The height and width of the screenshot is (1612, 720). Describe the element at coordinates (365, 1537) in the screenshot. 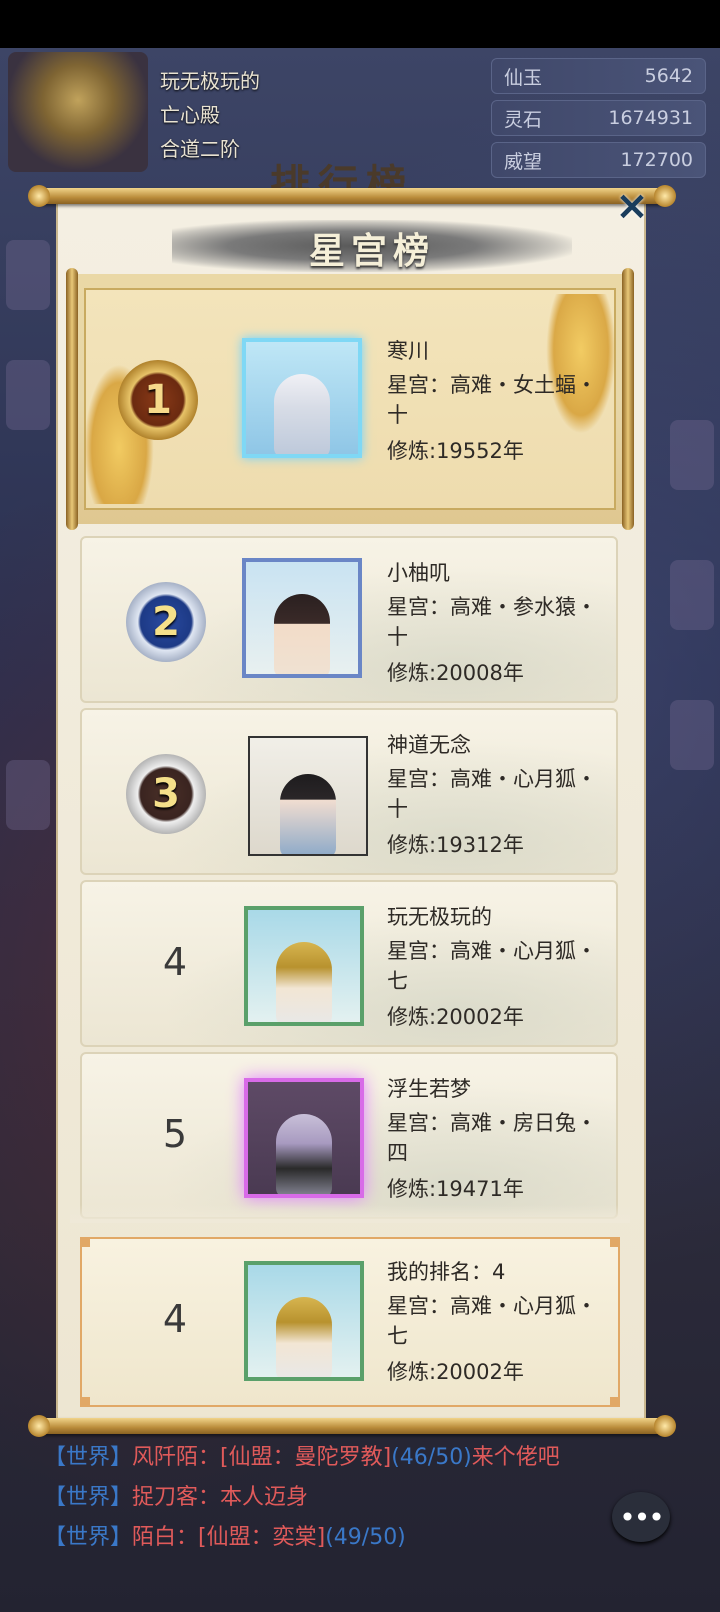

I see `chat-count: (49/50)` at that location.